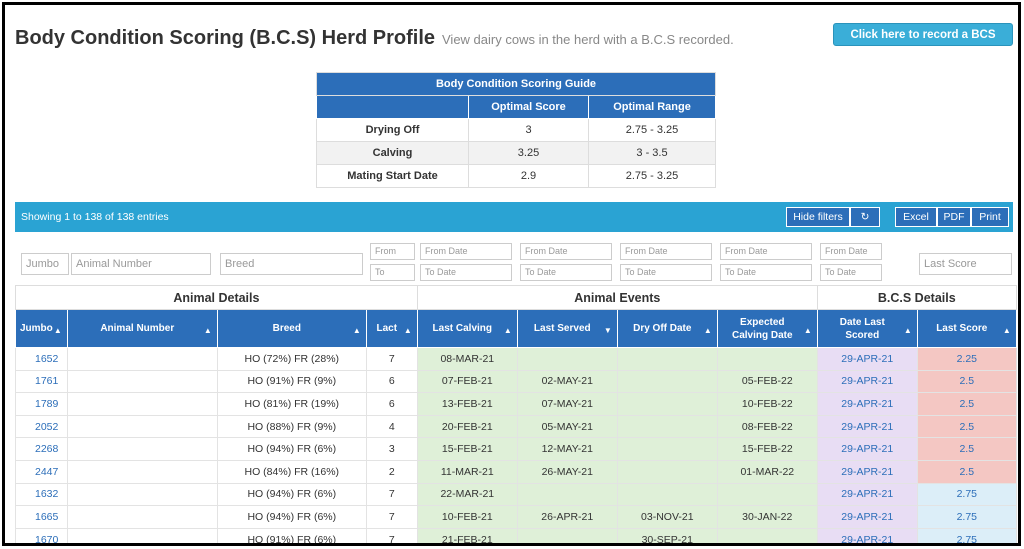  I want to click on cell-lact: 2, so click(391, 471).